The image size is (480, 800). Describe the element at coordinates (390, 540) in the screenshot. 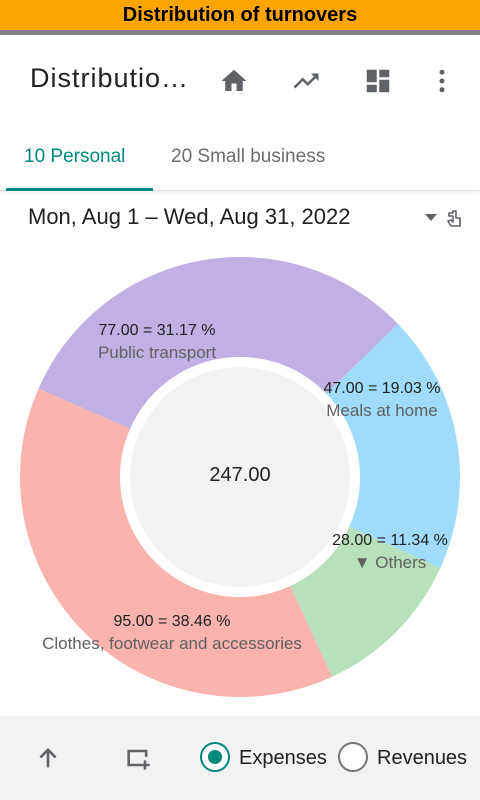

I see `slice-value: 28.00 = 11.34 %` at that location.